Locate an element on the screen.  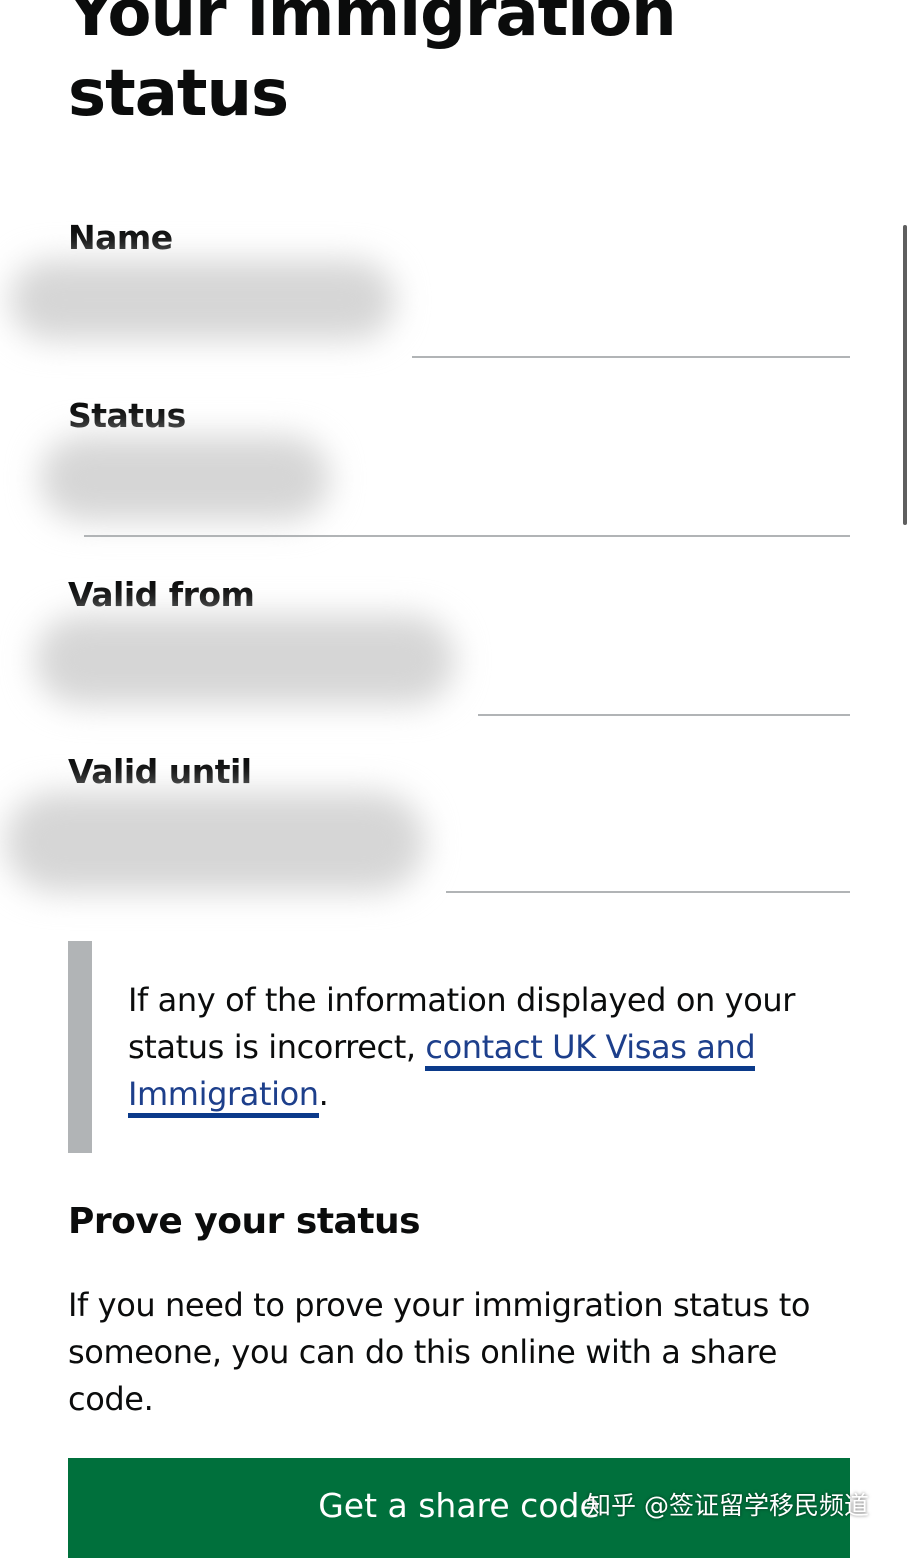
scrollbar is located at coordinates (905, 375).